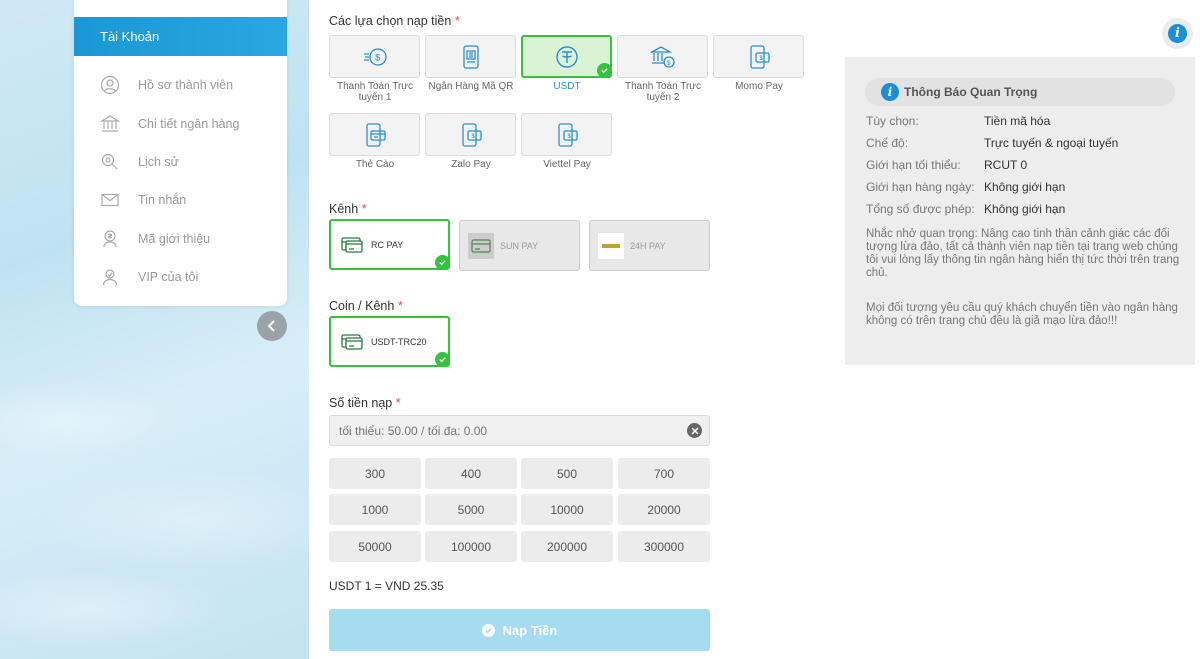 The width and height of the screenshot is (1200, 659). I want to click on method-label: Ngân Hàng Mã QR, so click(471, 86).